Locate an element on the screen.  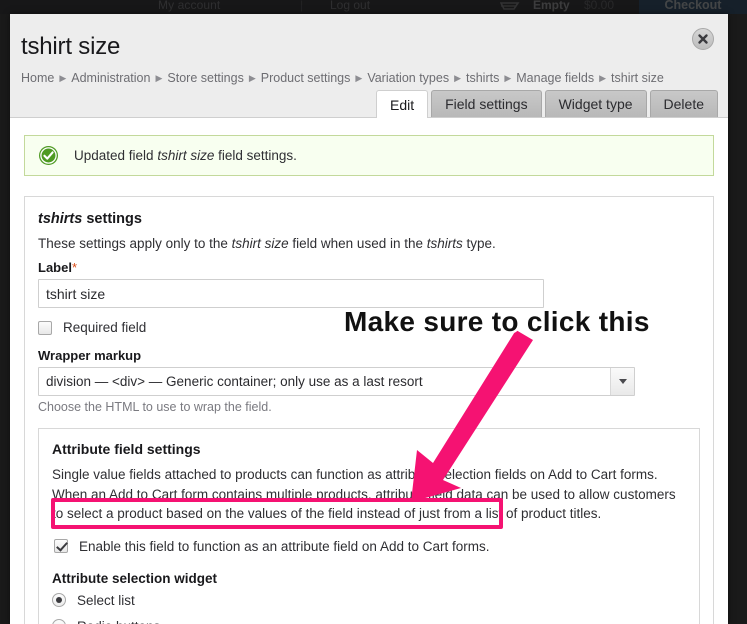
required-field-checkbox is located at coordinates (45, 327).